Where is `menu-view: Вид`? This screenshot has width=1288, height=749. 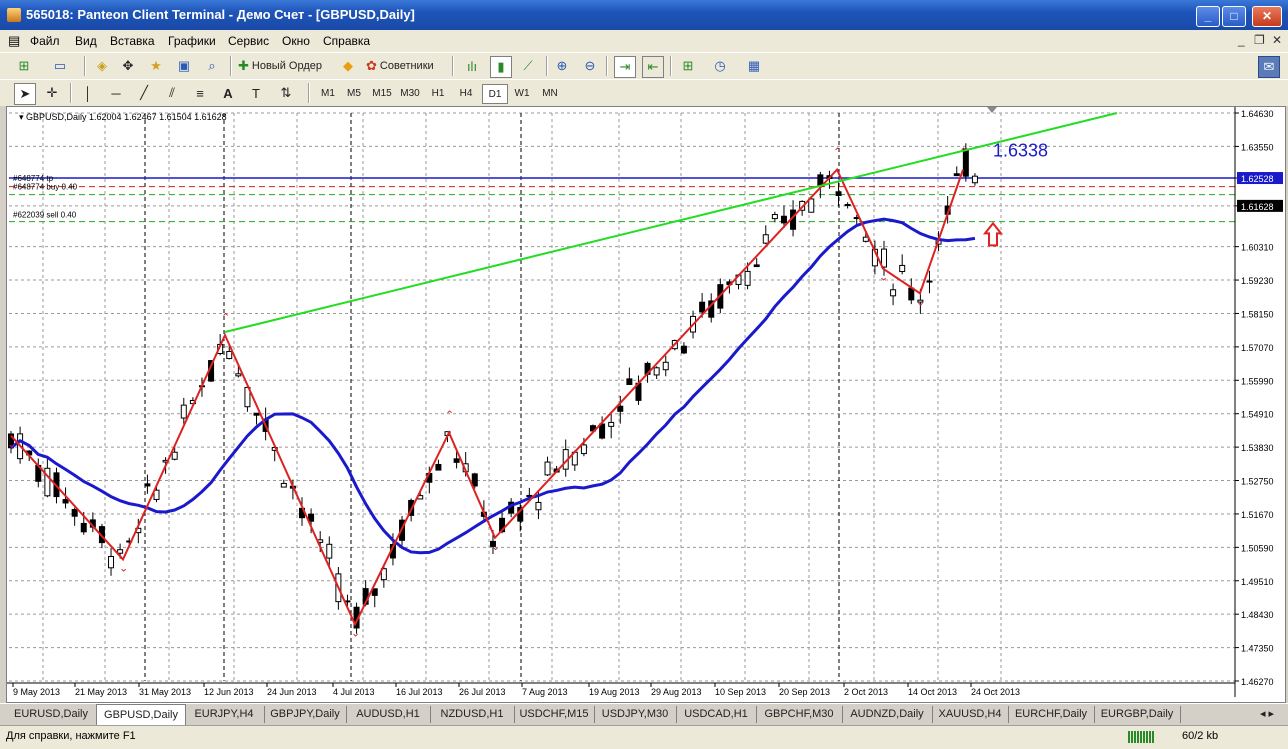
menu-view: Вид is located at coordinates (86, 41).